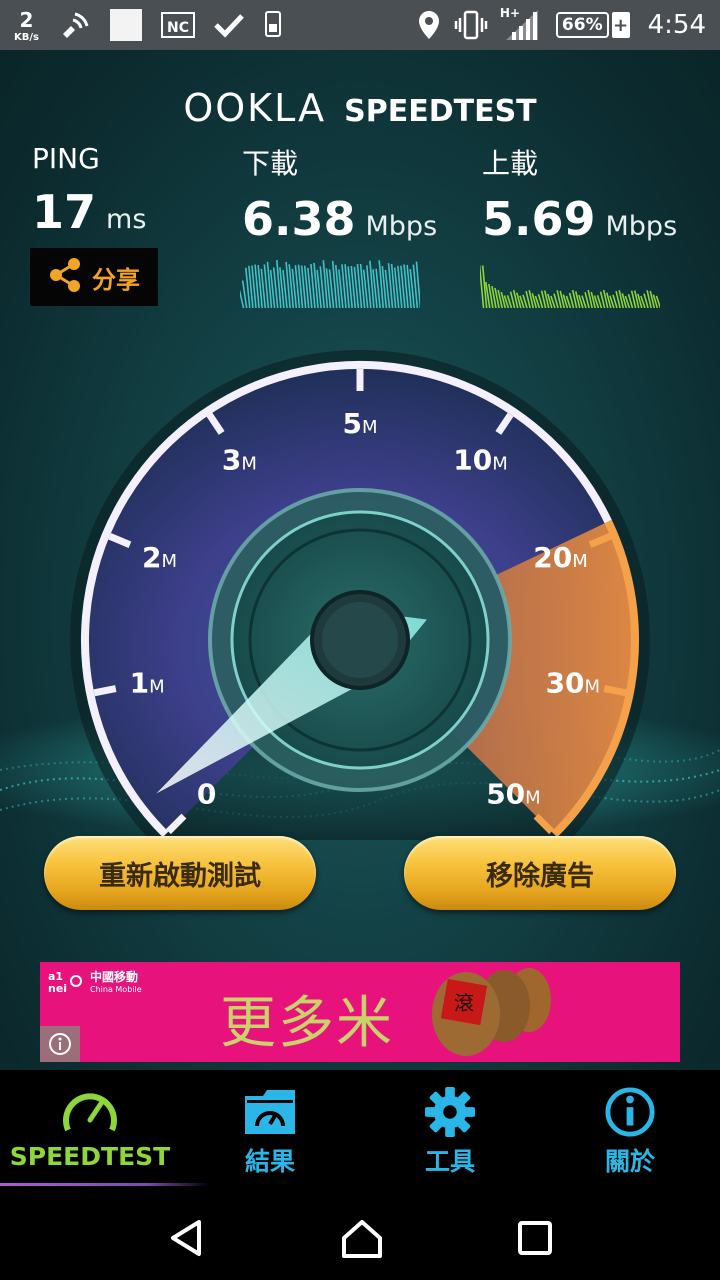 The width and height of the screenshot is (720, 1280). Describe the element at coordinates (57, 988) in the screenshot. I see `svg-text: nei` at that location.